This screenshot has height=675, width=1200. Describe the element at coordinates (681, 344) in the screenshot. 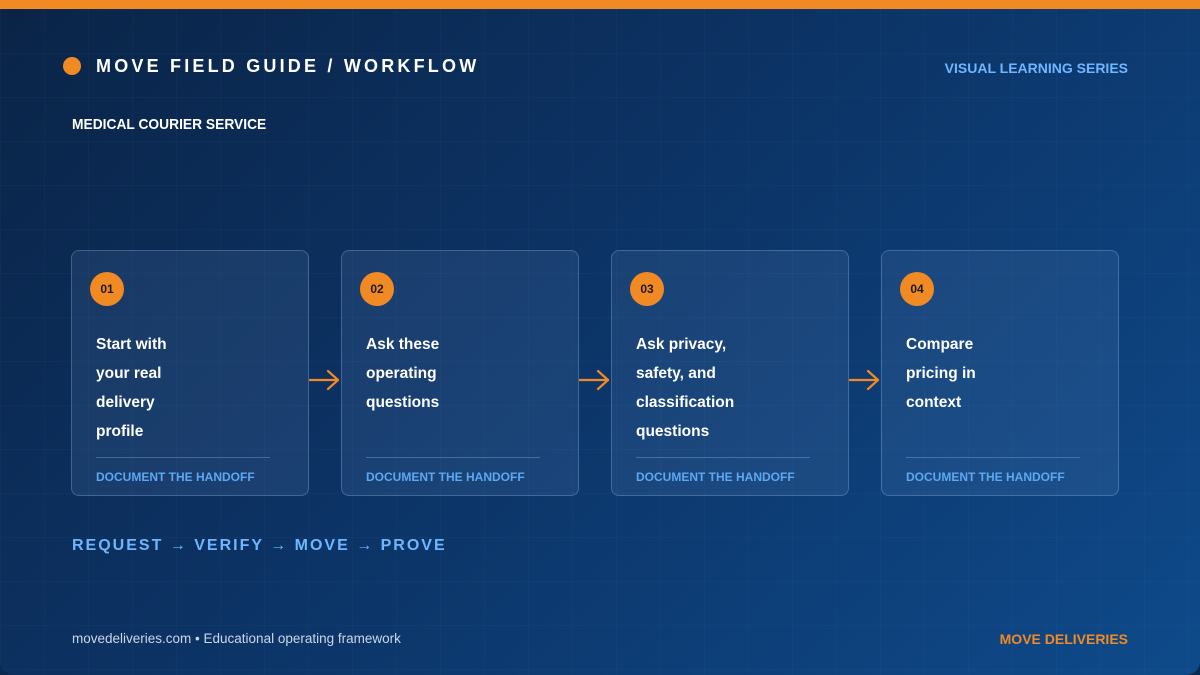

I see `step-text-line: Ask privacy,` at that location.